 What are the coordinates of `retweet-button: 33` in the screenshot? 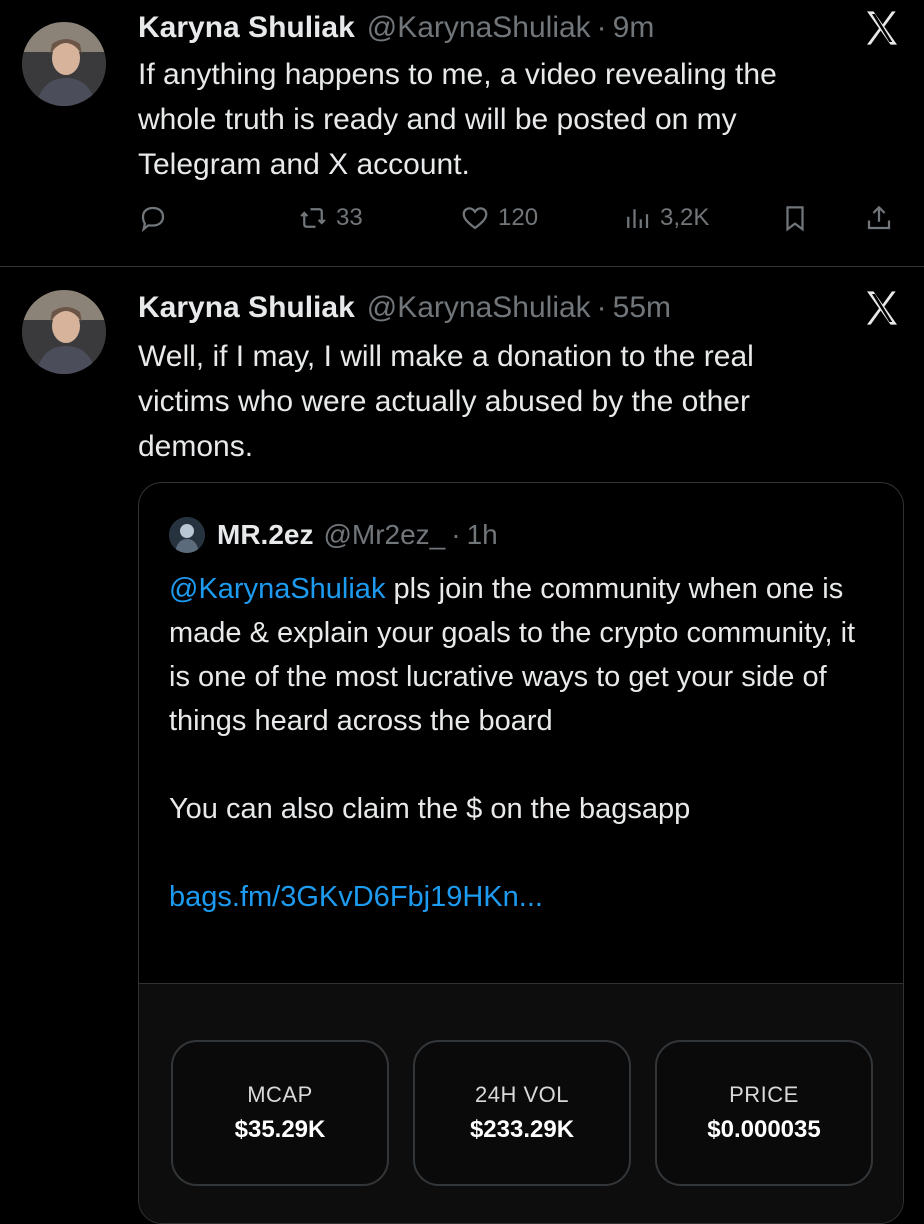 It's located at (330, 218).